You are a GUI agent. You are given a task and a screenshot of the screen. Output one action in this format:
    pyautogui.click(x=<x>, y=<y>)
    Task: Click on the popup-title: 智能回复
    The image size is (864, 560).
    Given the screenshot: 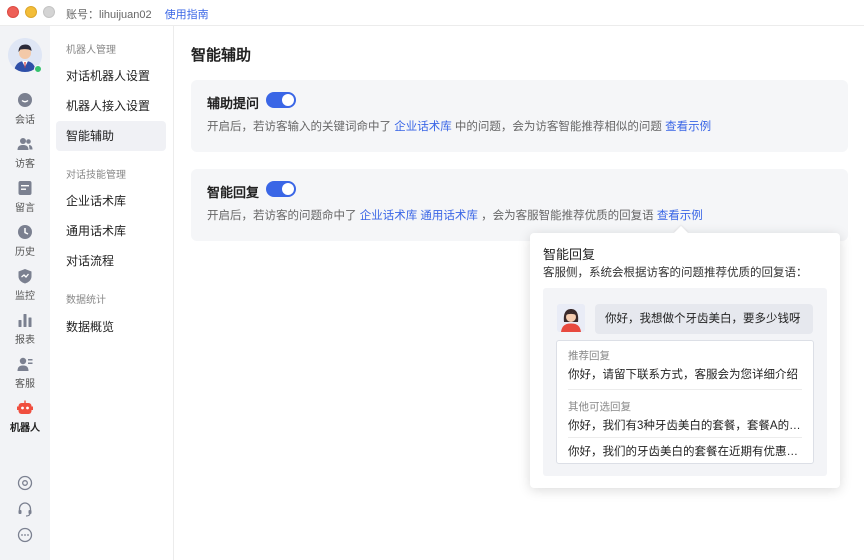 What is the action you would take?
    pyautogui.click(x=569, y=254)
    